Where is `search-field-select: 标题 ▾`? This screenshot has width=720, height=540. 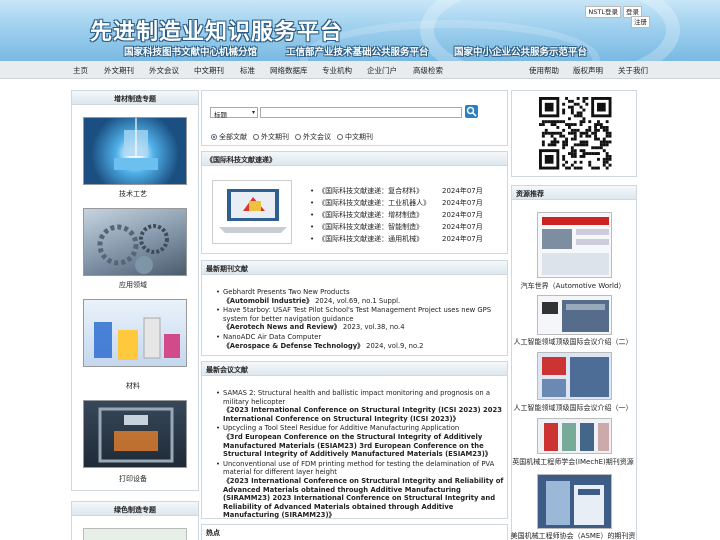
search-field-select: 标题 ▾ is located at coordinates (234, 113).